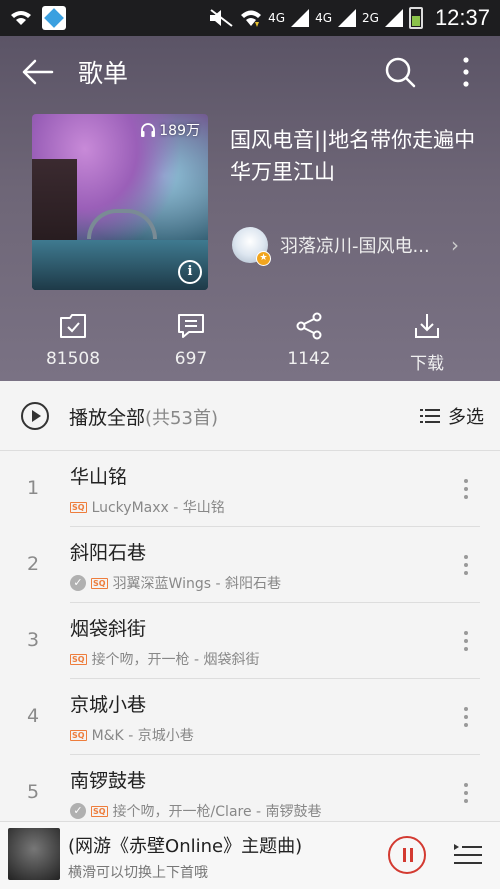  I want to click on play-all-label: 播放全部(共53首), so click(143, 416).